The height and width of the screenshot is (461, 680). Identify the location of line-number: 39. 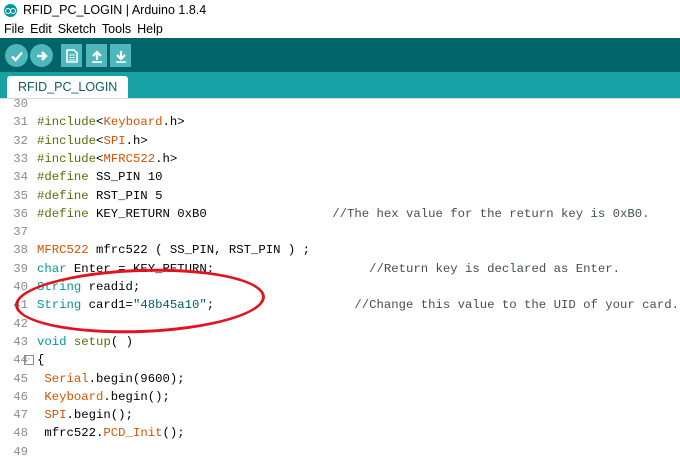
(20, 268).